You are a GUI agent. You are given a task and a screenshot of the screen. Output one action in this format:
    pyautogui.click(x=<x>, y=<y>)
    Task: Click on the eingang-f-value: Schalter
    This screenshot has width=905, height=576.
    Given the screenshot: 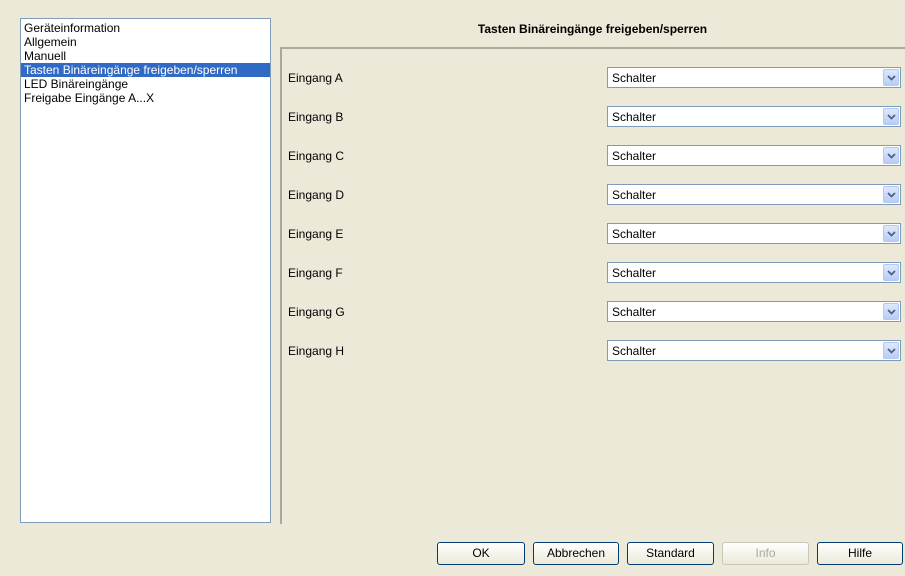 What is the action you would take?
    pyautogui.click(x=634, y=273)
    